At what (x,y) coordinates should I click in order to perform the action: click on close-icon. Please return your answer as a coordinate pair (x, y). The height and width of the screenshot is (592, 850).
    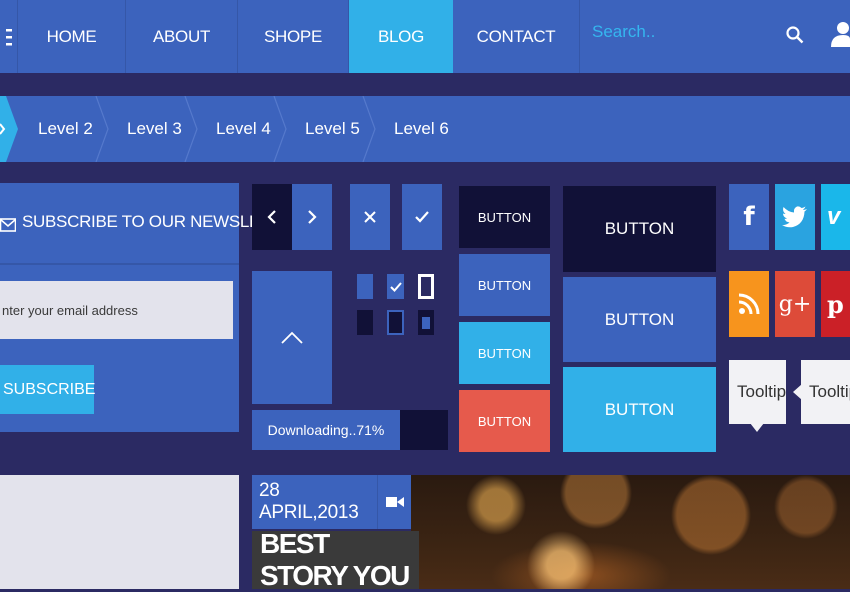
    Looking at the image, I should click on (370, 217).